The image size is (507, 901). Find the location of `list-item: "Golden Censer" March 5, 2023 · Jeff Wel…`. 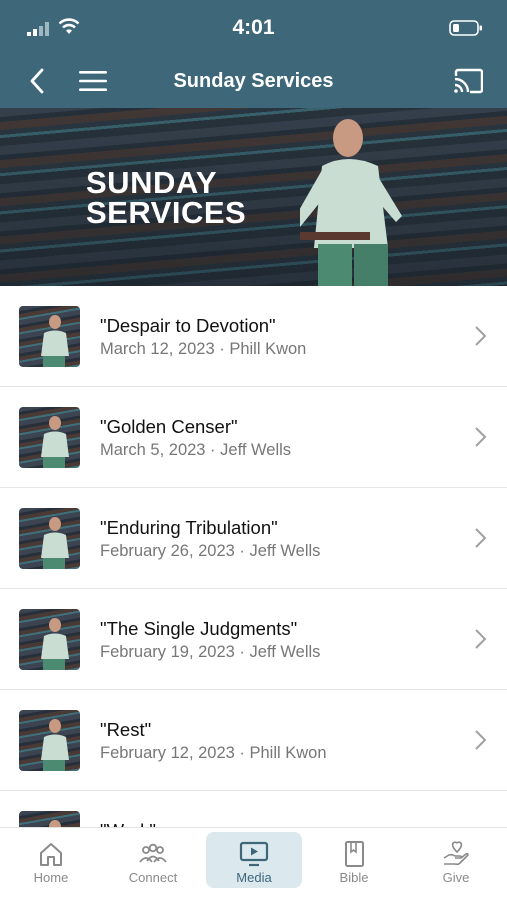

list-item: "Golden Censer" March 5, 2023 · Jeff Wel… is located at coordinates (253, 437).